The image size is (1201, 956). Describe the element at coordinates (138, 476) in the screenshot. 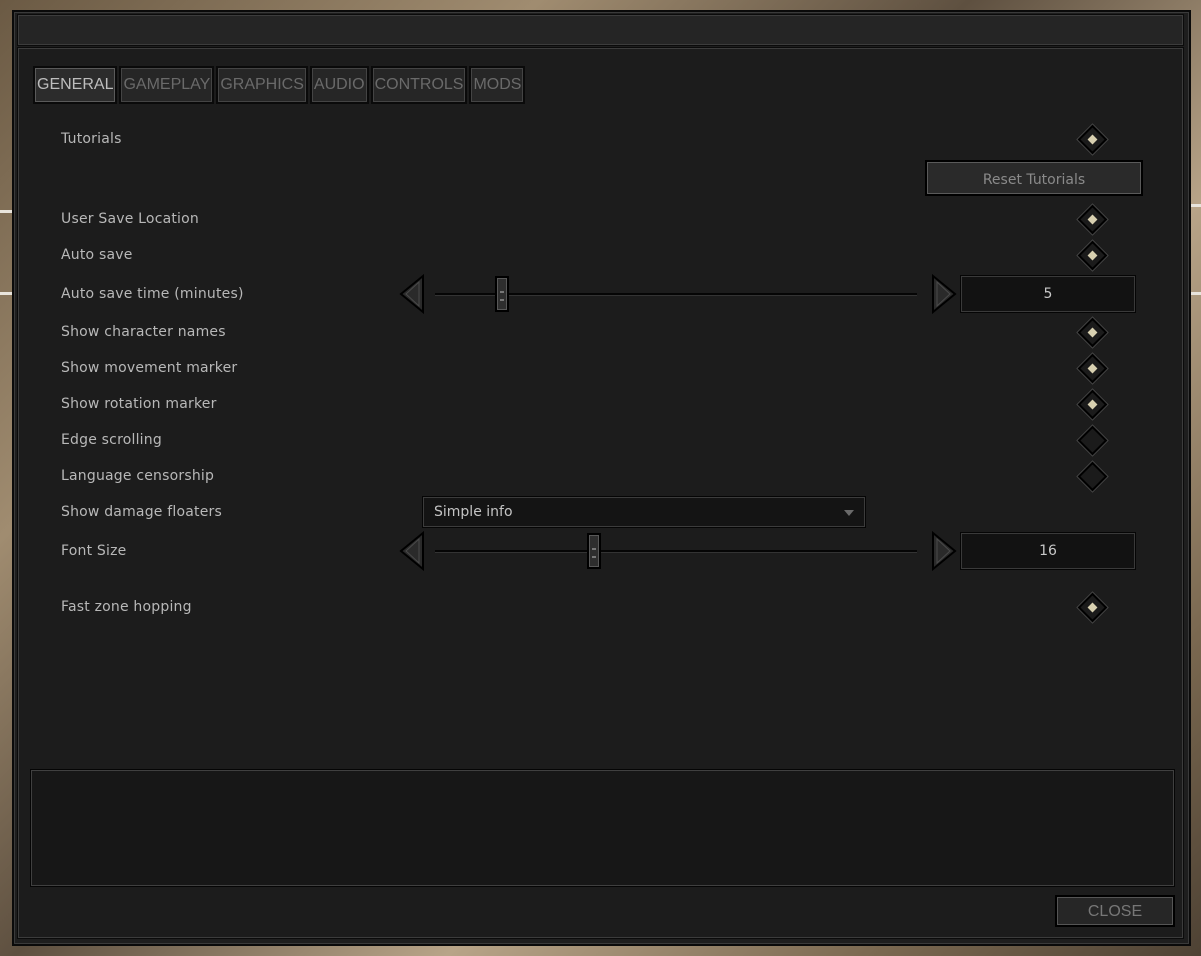

I see `language-censorship-label: Language censorship` at that location.